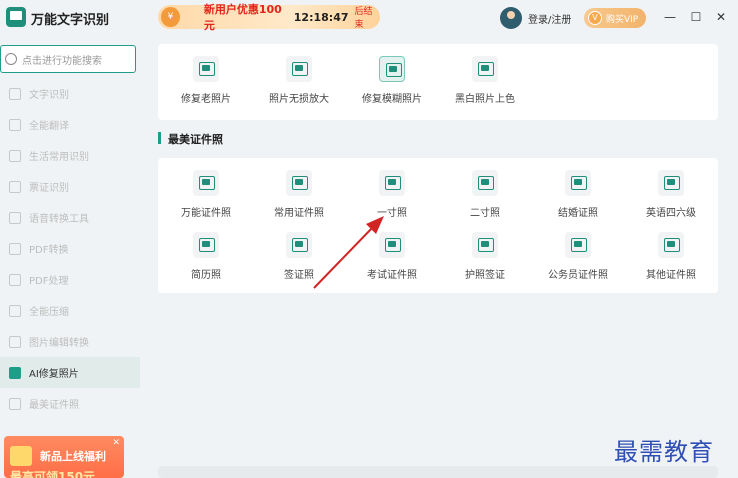 This screenshot has height=478, width=738. What do you see at coordinates (348, 252) in the screenshot?
I see `annotation-arrow` at bounding box center [348, 252].